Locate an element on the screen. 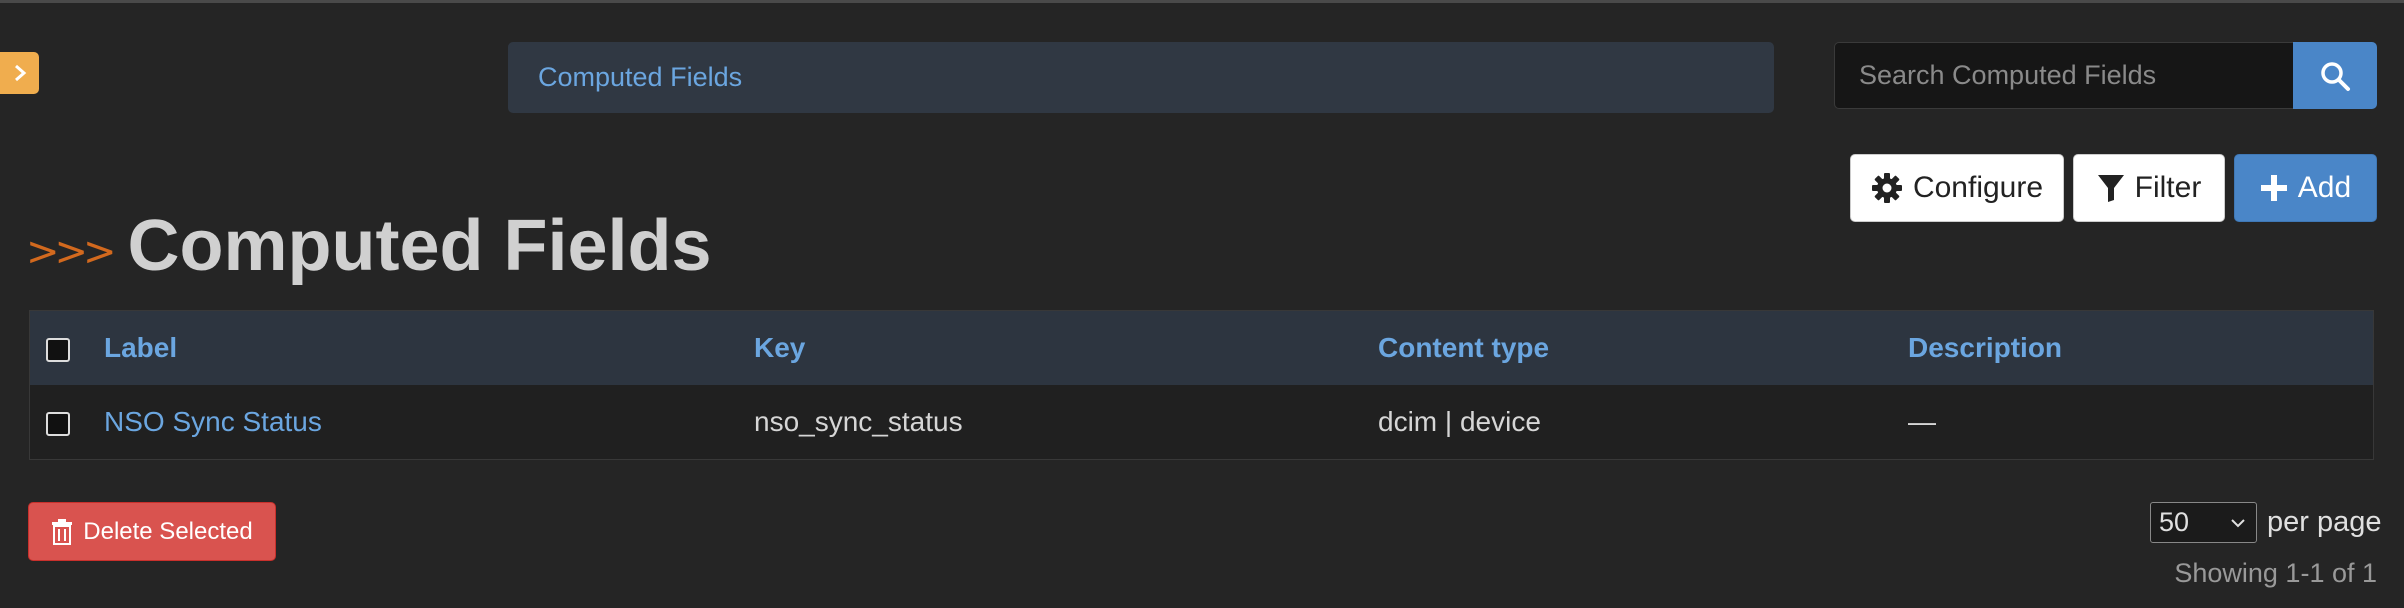 This screenshot has height=608, width=2404. row-select-cell is located at coordinates (67, 422).